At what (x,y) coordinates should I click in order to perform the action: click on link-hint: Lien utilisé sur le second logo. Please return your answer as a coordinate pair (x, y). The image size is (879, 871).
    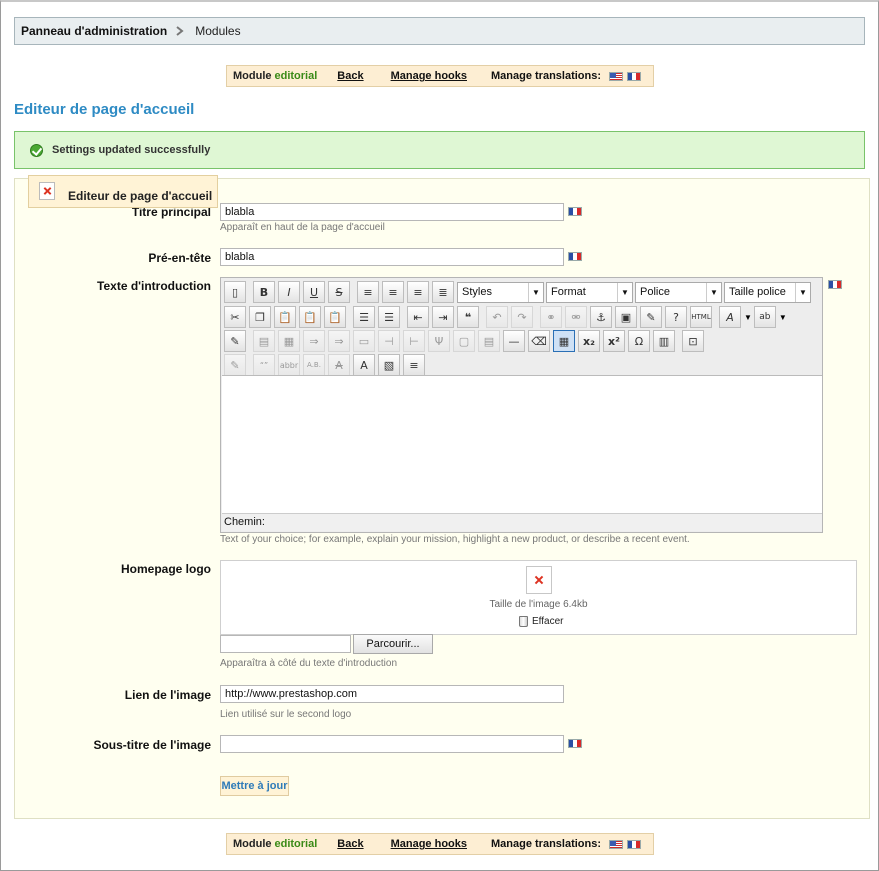
    Looking at the image, I should click on (286, 714).